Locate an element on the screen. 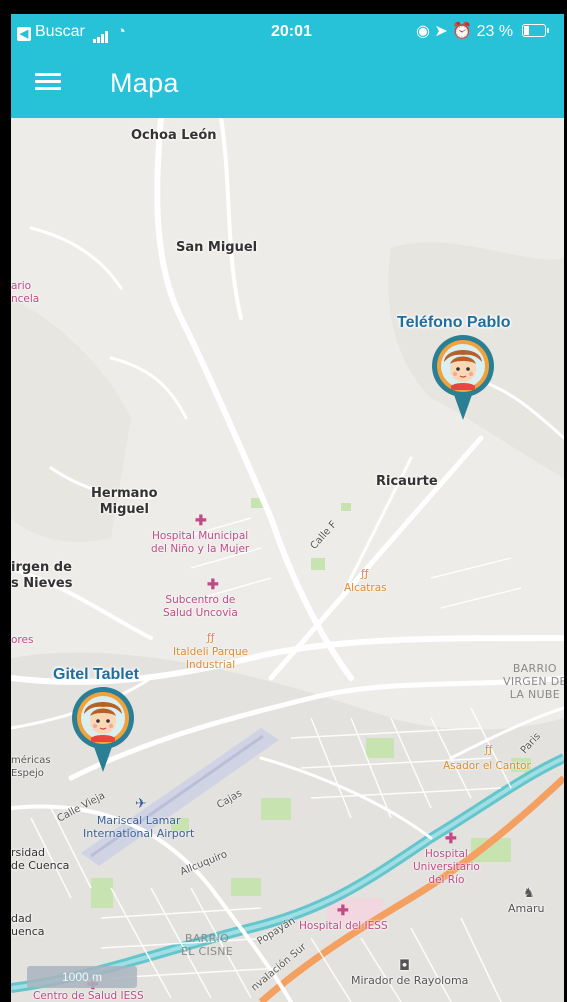 The width and height of the screenshot is (567, 1002). poi-italdeli: Italdeli Parque Industrial is located at coordinates (210, 659).